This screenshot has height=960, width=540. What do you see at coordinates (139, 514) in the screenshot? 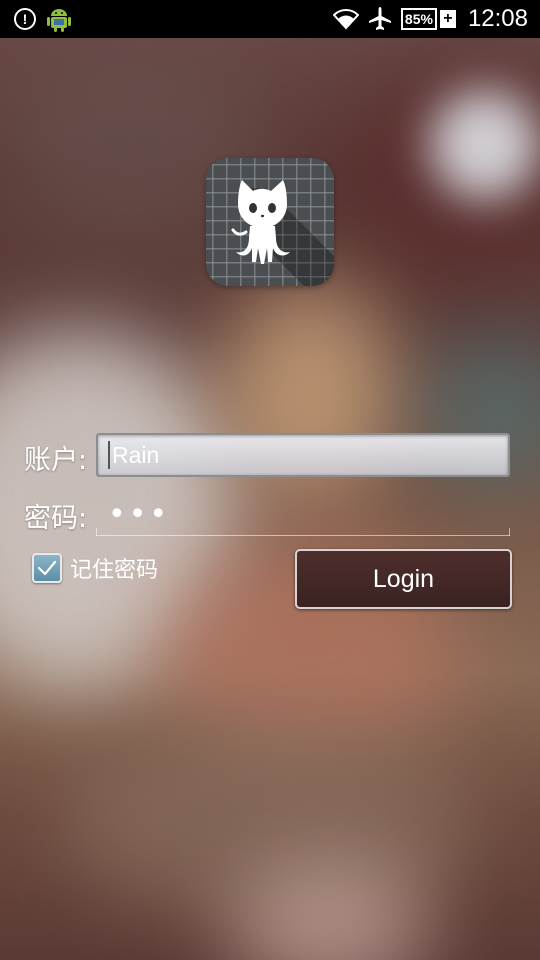
I see `password-mask: •••` at bounding box center [139, 514].